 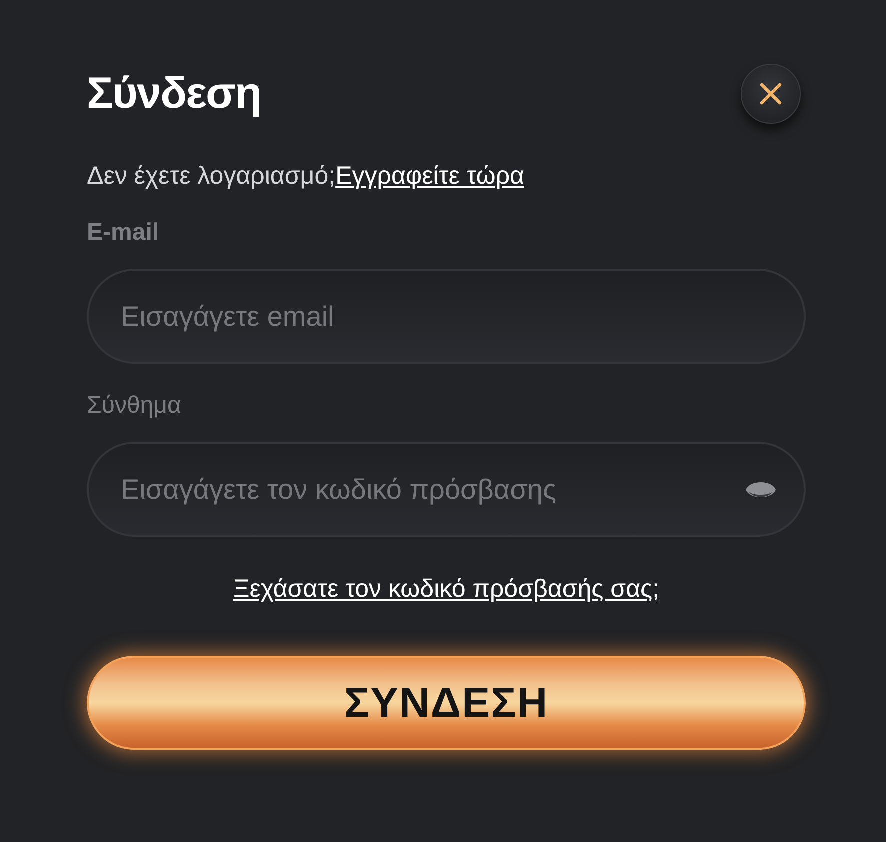 I want to click on close-icon, so click(x=771, y=94).